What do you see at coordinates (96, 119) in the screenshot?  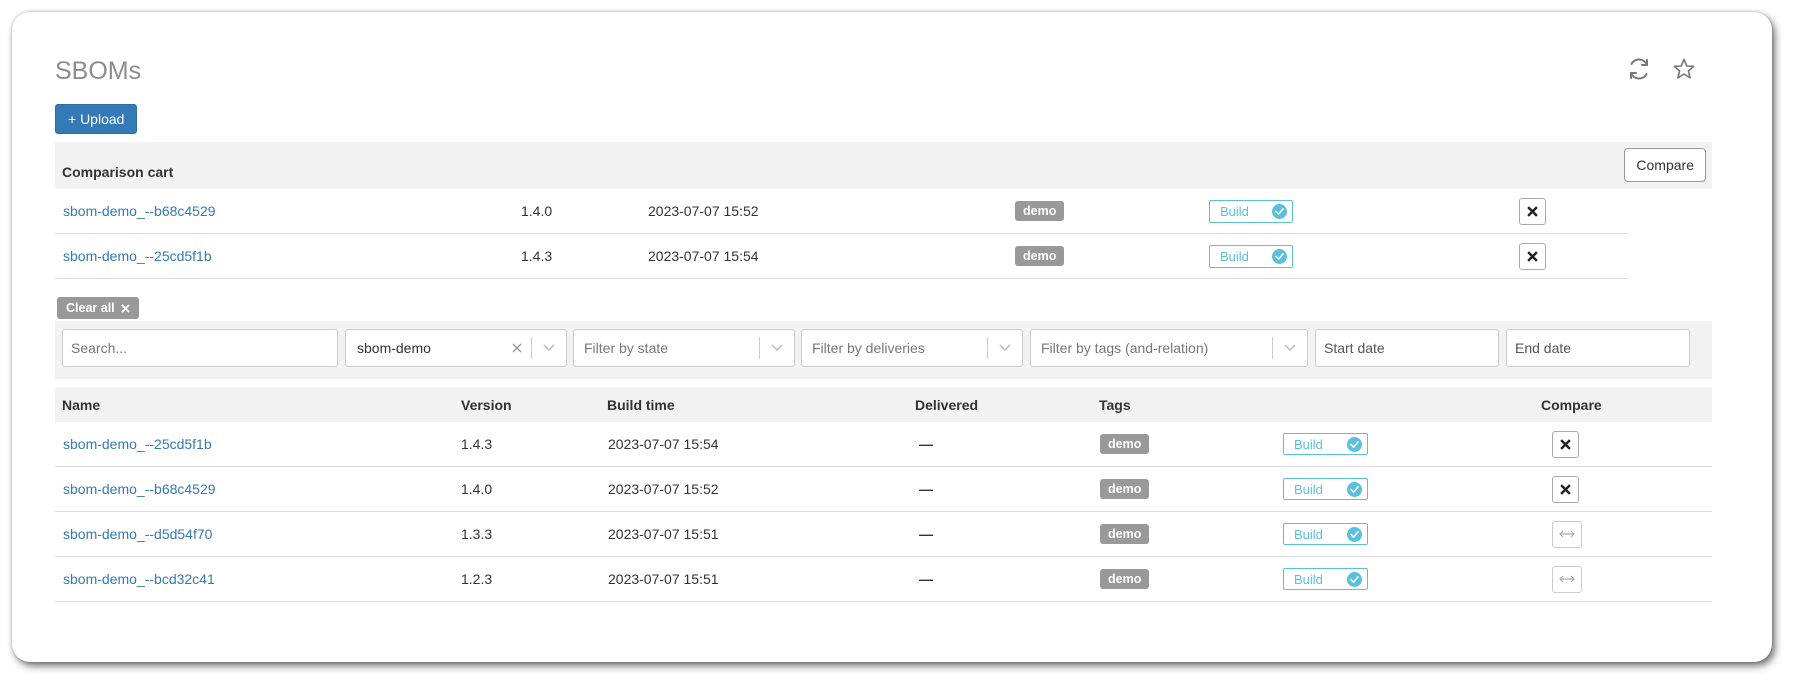 I see `upload-button: + Upload` at bounding box center [96, 119].